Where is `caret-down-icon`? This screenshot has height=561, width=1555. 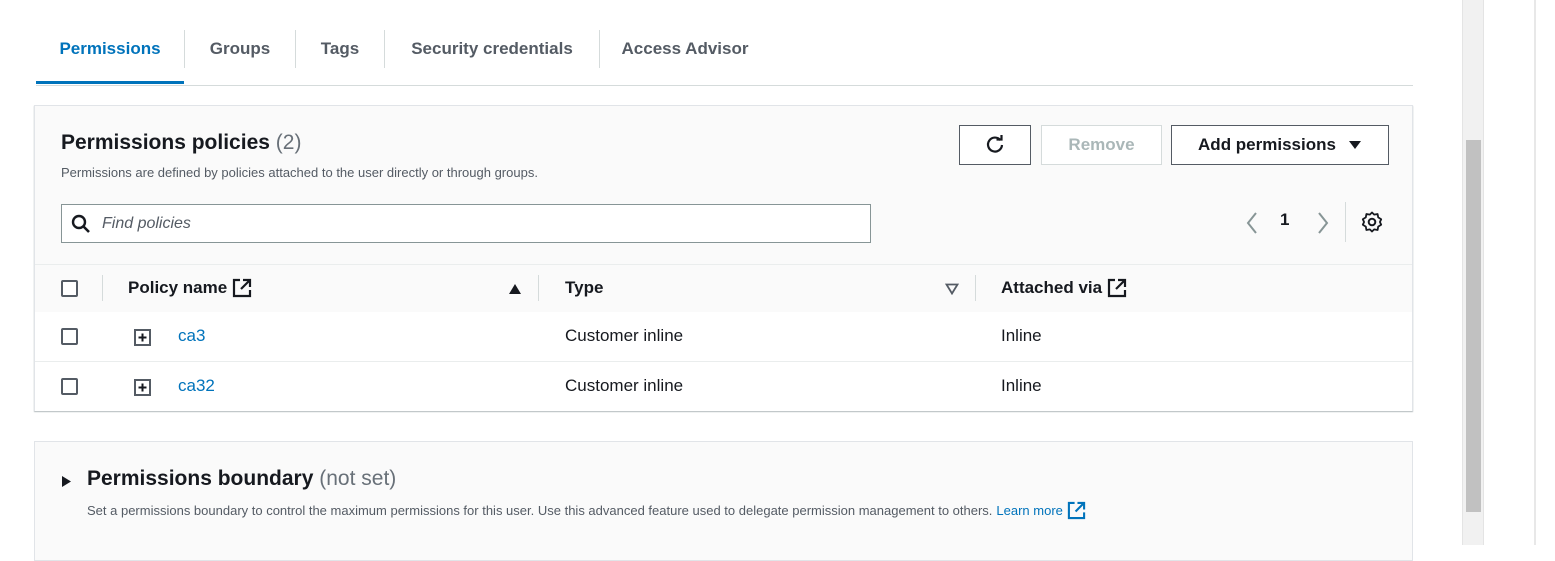 caret-down-icon is located at coordinates (1354, 145).